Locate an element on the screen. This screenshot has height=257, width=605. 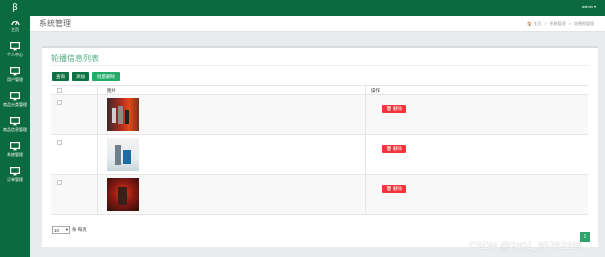
page-header: 系统管理 🏠 主页 > 系统管理 > 轮播图管理 is located at coordinates (317, 24).